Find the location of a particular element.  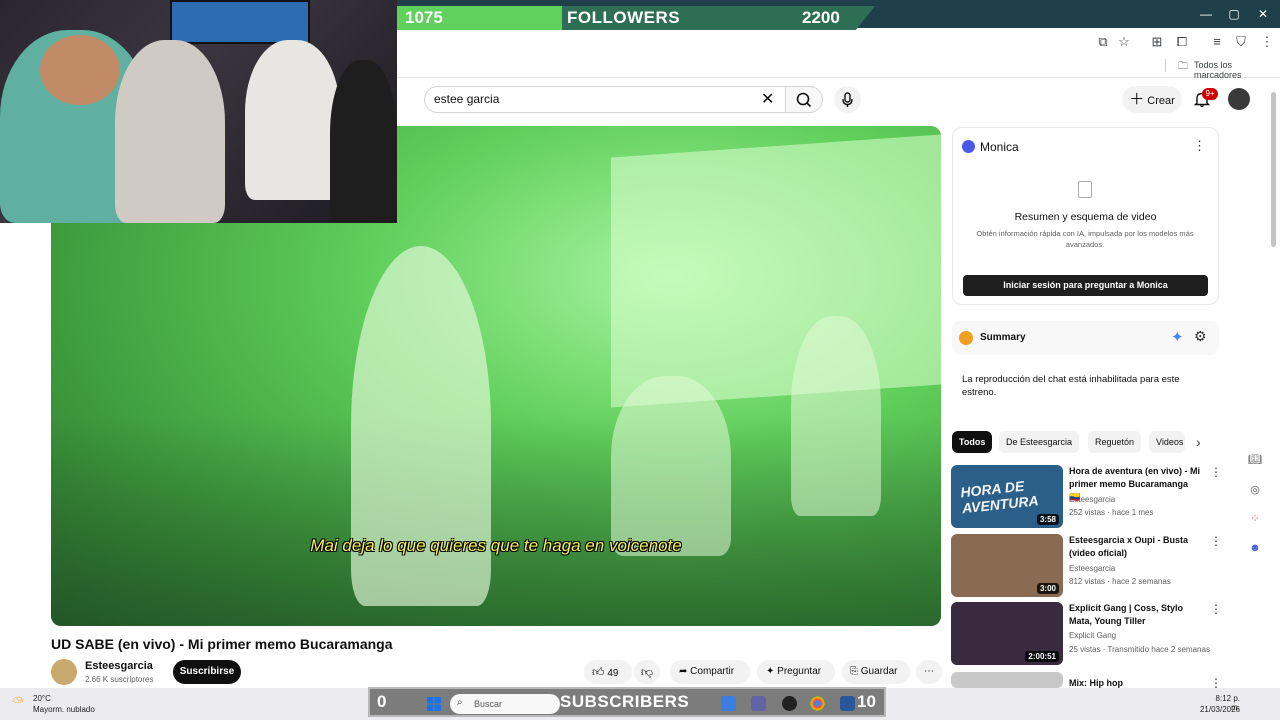

rec-duration: 2:00:51 is located at coordinates (1042, 656).